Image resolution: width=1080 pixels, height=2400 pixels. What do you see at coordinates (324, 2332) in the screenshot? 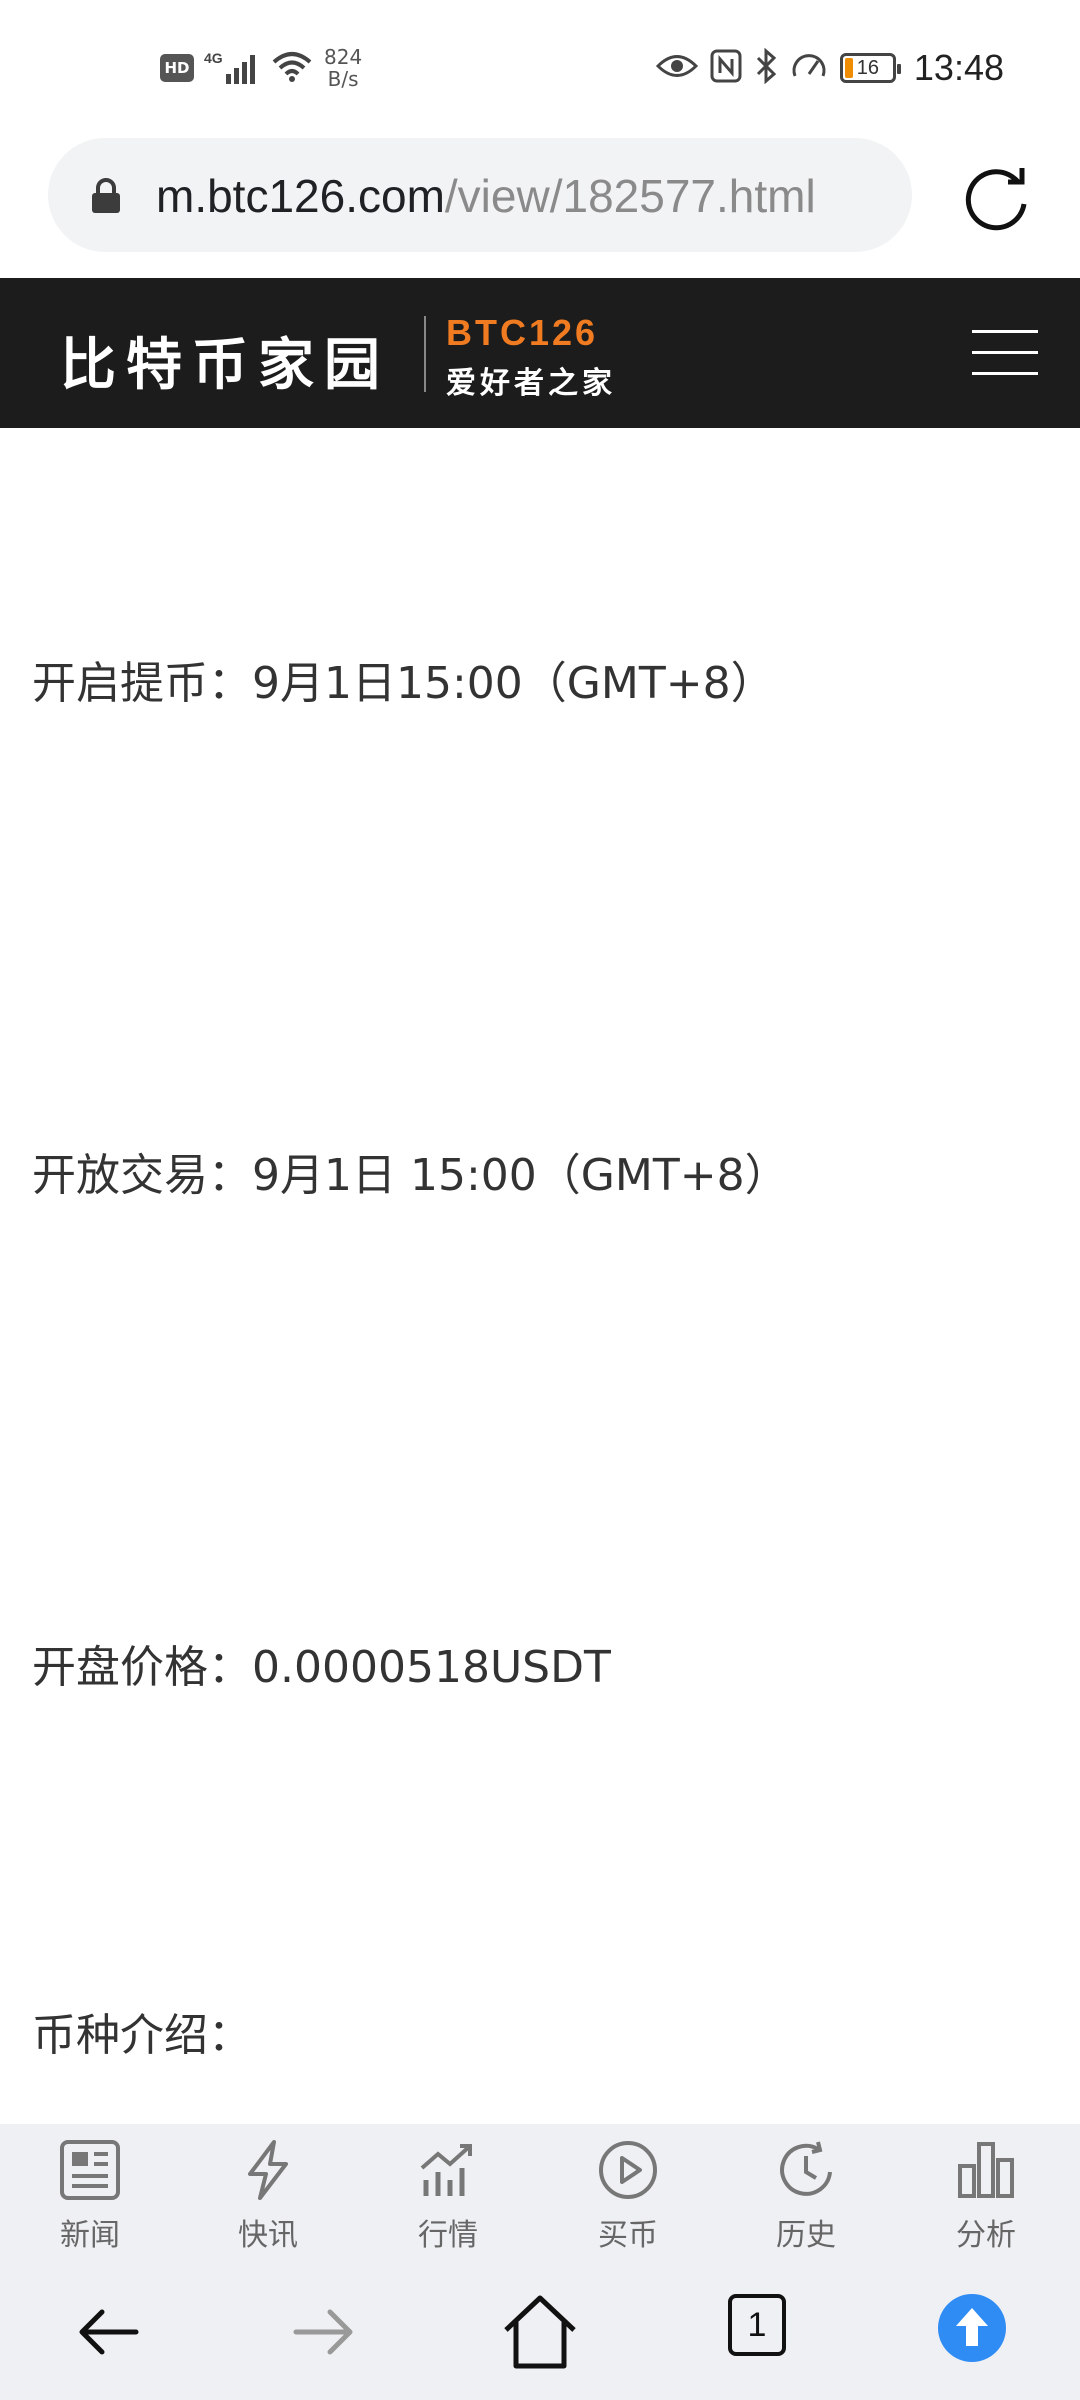
I see `forward-arrow-icon` at bounding box center [324, 2332].